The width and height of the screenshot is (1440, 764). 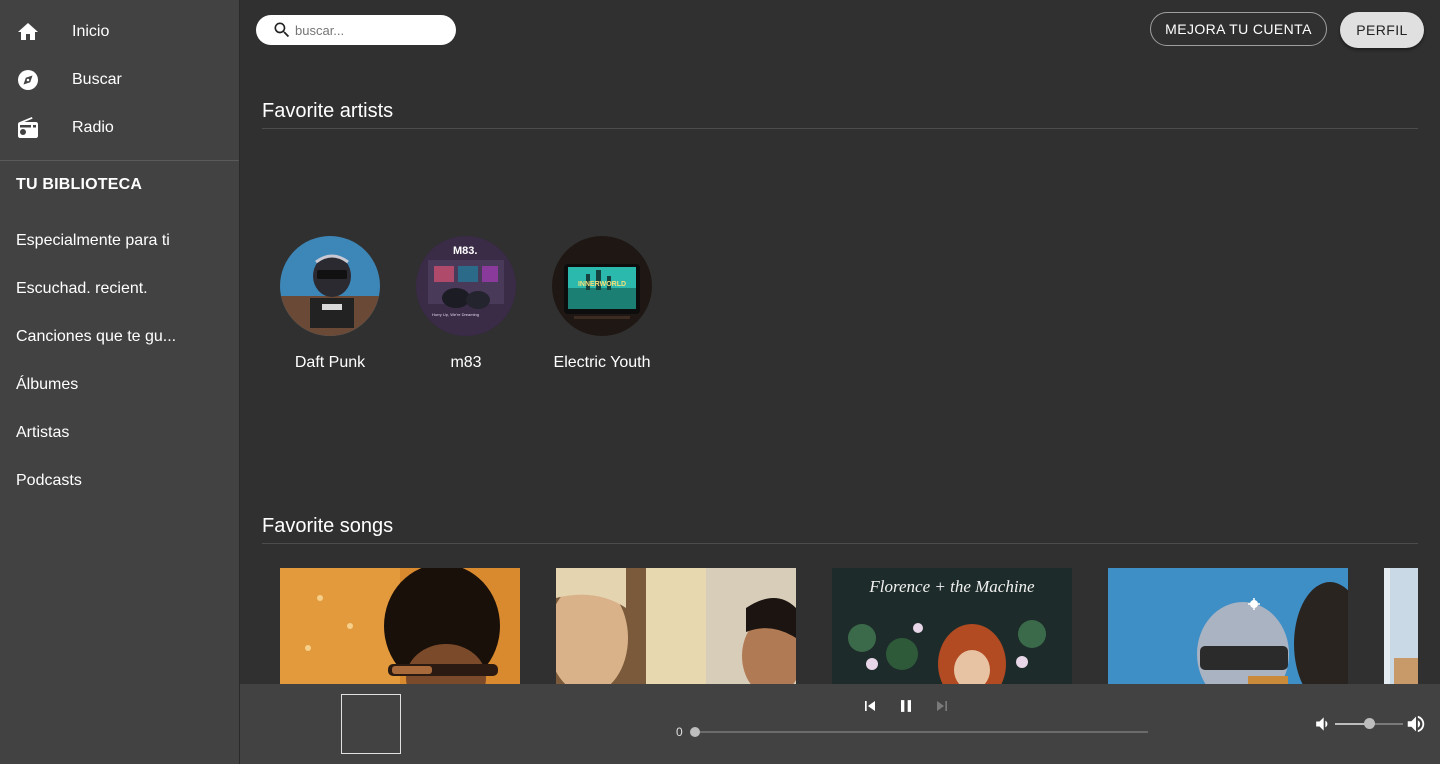 I want to click on volume-up-icon, so click(x=1416, y=724).